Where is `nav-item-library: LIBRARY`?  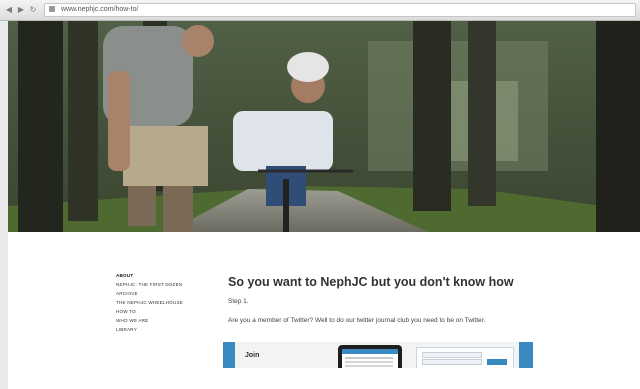
nav-item-library: LIBRARY is located at coordinates (157, 330).